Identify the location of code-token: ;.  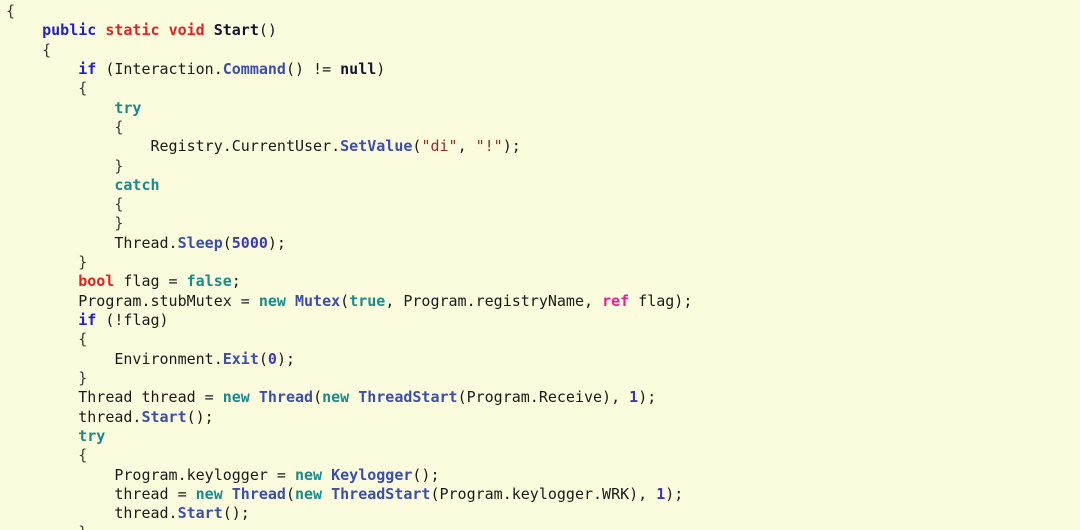
(236, 281).